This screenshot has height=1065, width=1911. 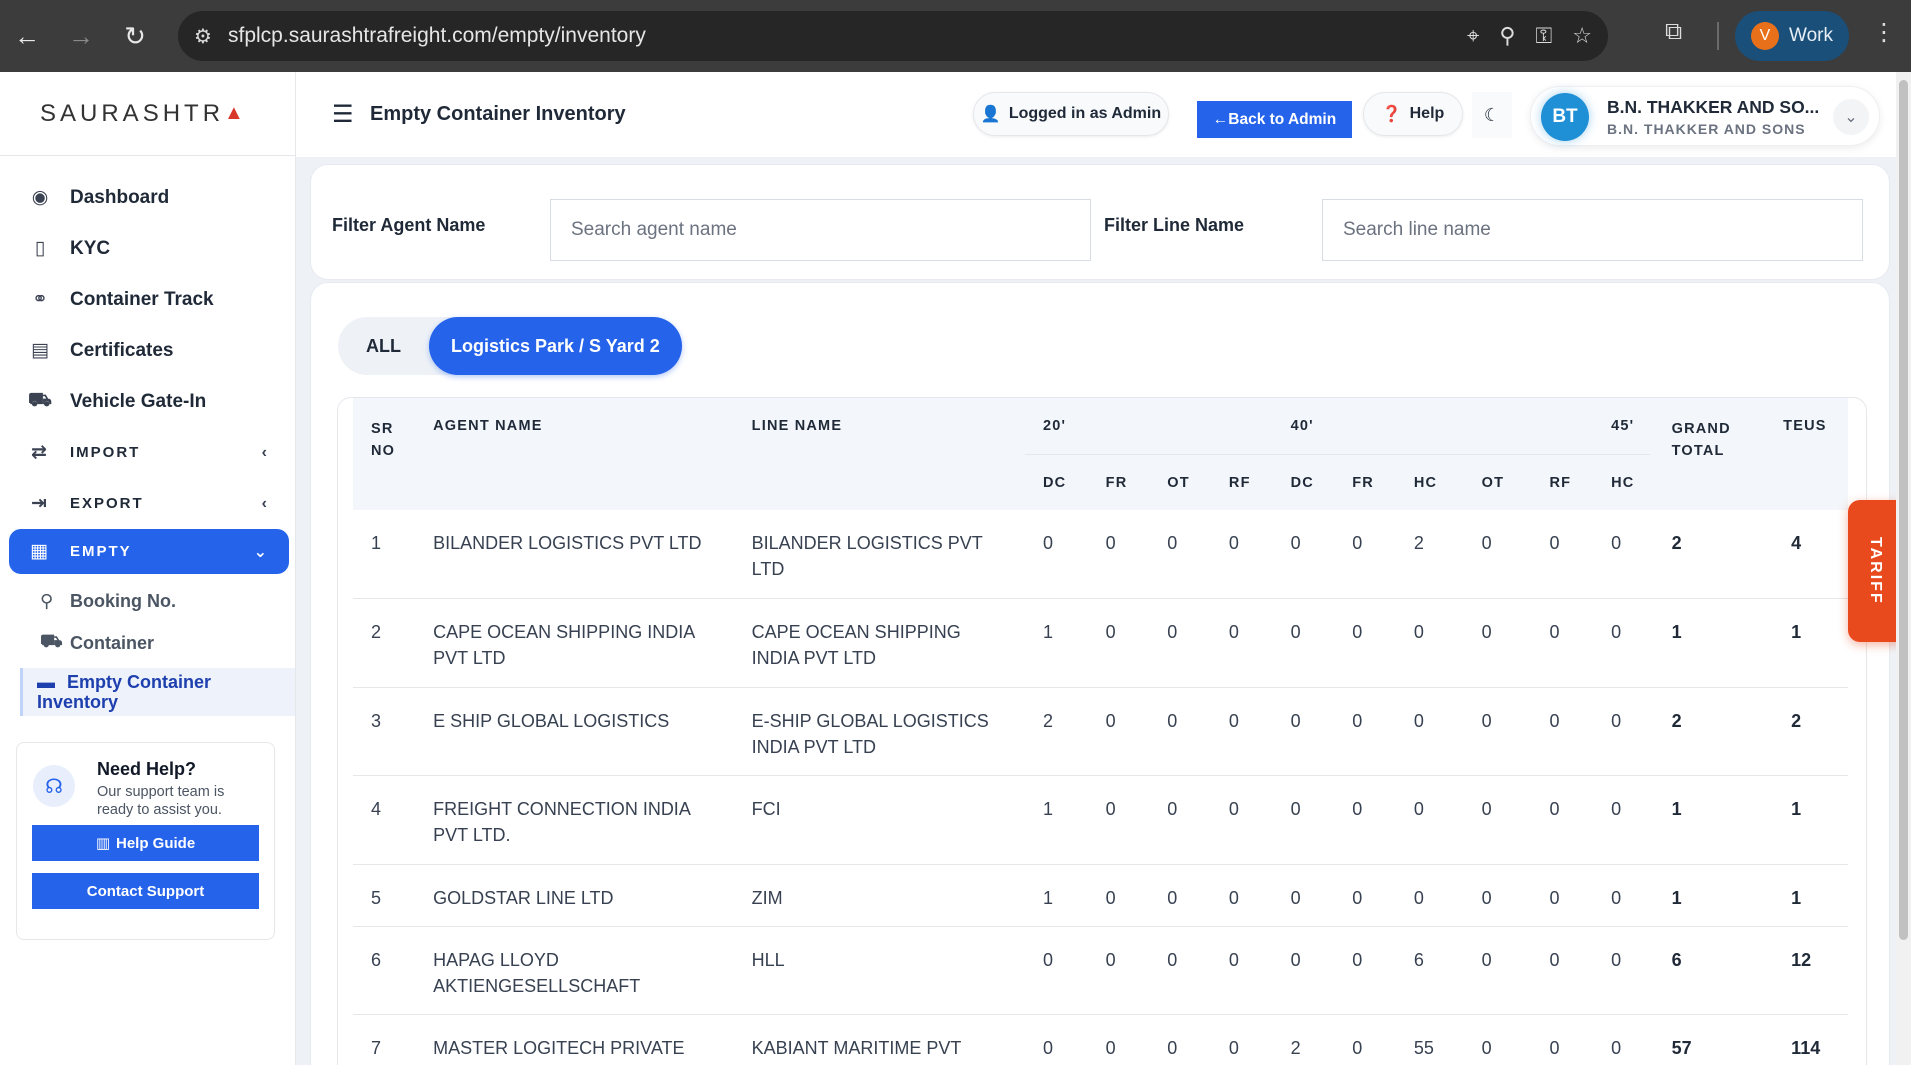 I want to click on help-button: ❓ Help, so click(x=1413, y=114).